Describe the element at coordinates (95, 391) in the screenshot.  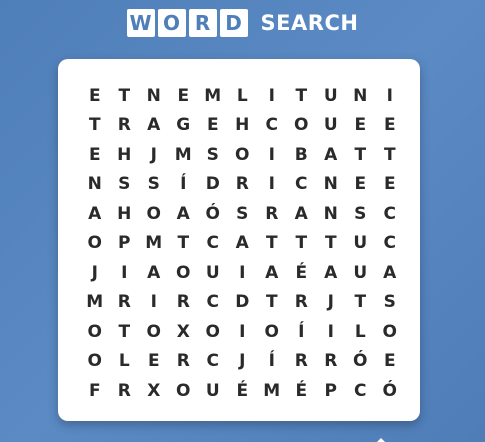
I see `grid-cell: F` at that location.